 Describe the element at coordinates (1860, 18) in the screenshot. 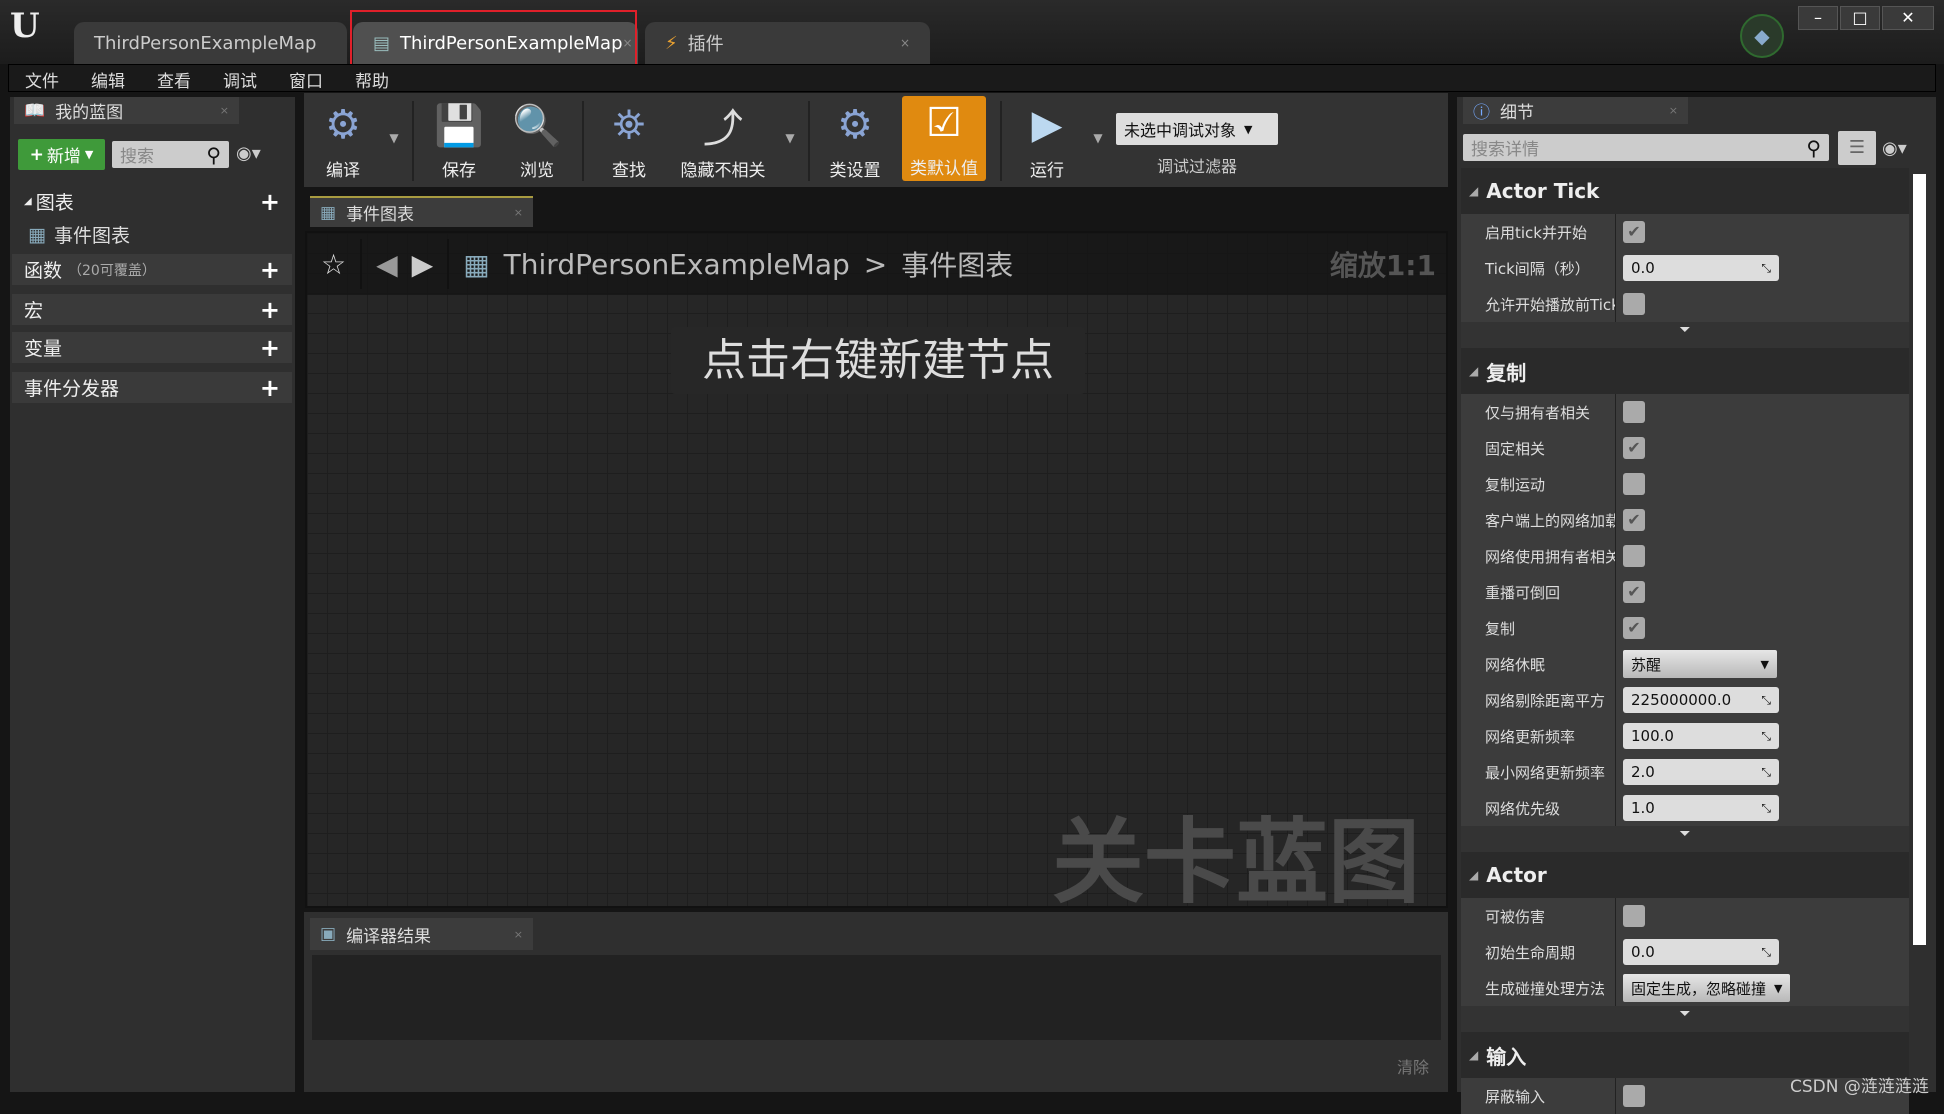

I see `maximize-button: □` at that location.